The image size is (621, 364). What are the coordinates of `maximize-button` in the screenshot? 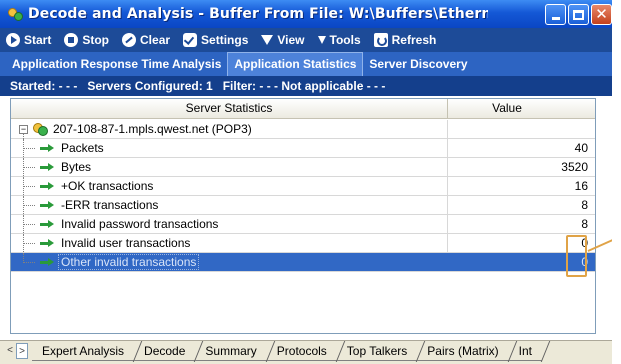 It's located at (578, 14).